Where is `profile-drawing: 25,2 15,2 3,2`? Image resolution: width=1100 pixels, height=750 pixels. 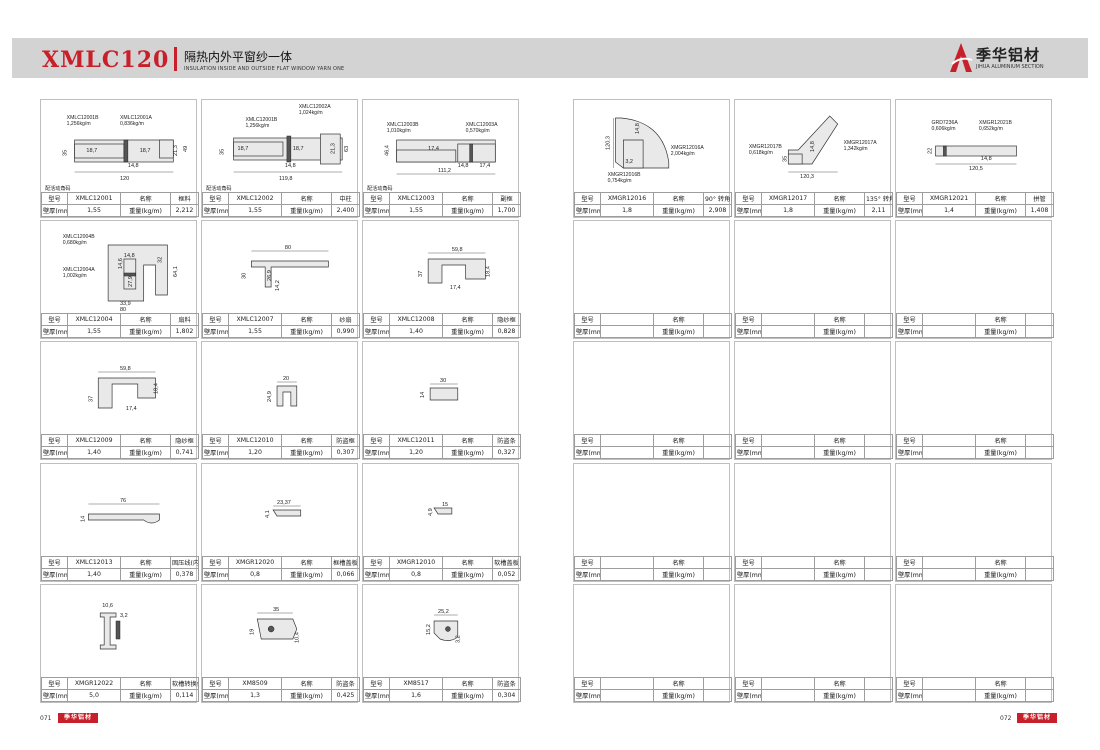 profile-drawing: 25,2 15,2 3,2 is located at coordinates (440, 632).